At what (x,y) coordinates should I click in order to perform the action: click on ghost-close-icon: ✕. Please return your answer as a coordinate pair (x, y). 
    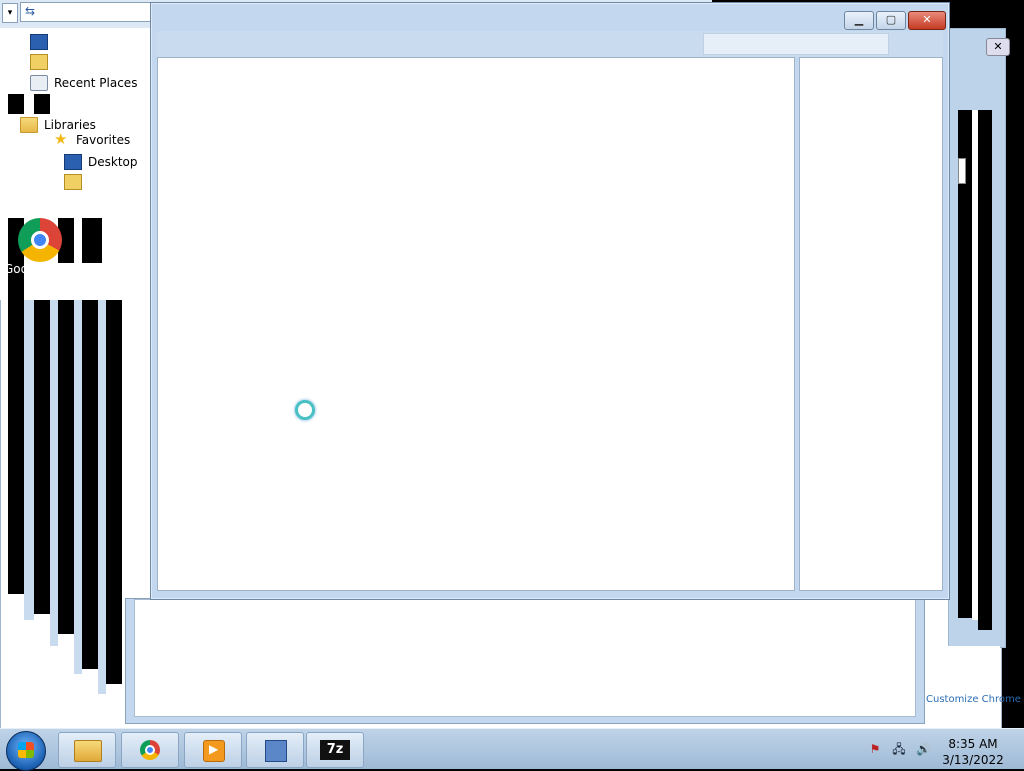
    Looking at the image, I should click on (998, 47).